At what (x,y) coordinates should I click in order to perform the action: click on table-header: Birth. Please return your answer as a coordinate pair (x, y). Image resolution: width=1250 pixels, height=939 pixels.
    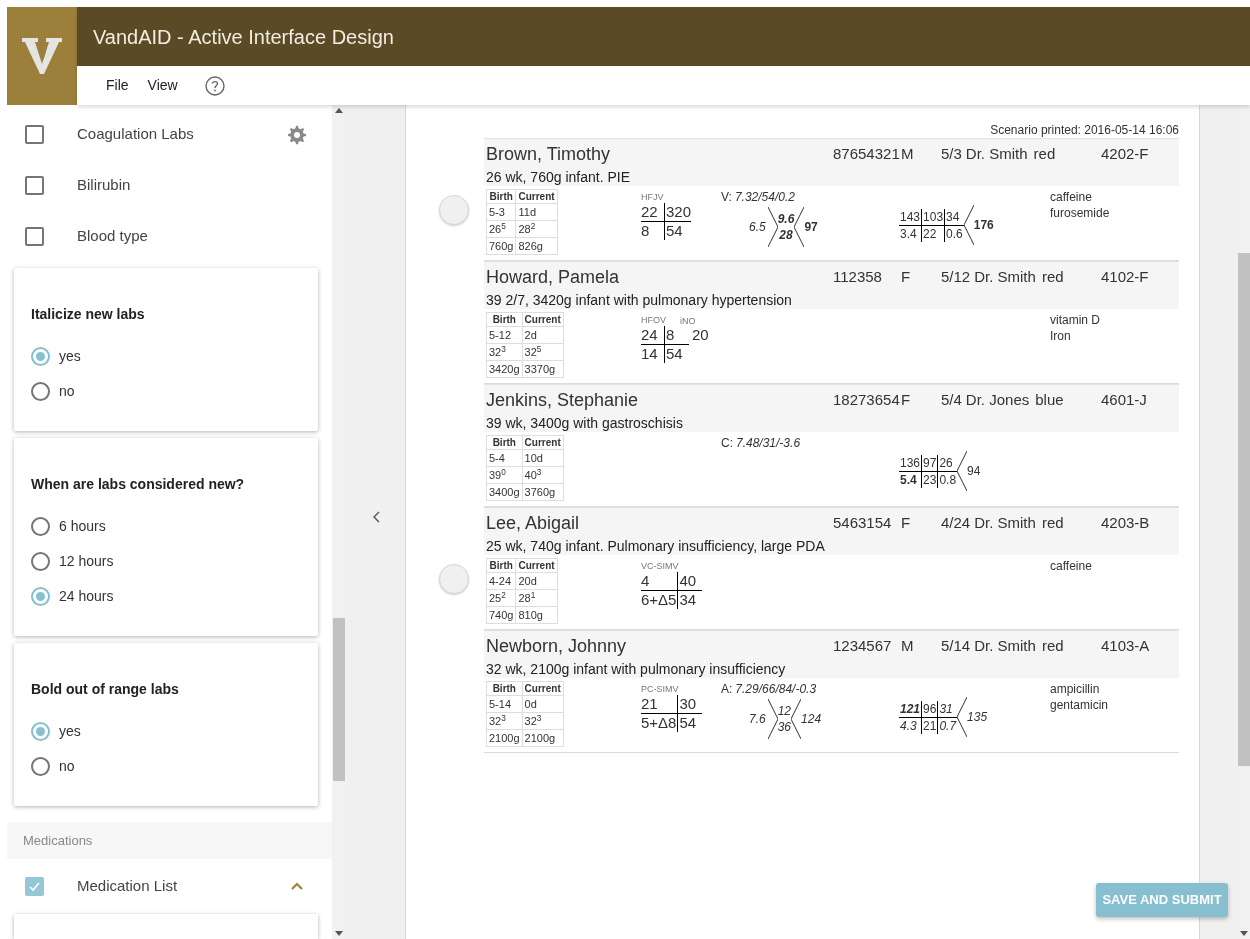
    Looking at the image, I should click on (504, 442).